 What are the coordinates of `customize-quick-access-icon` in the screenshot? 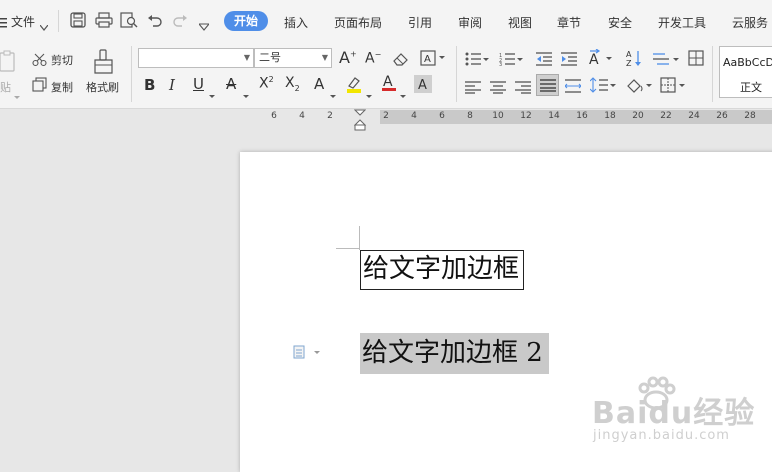 It's located at (204, 25).